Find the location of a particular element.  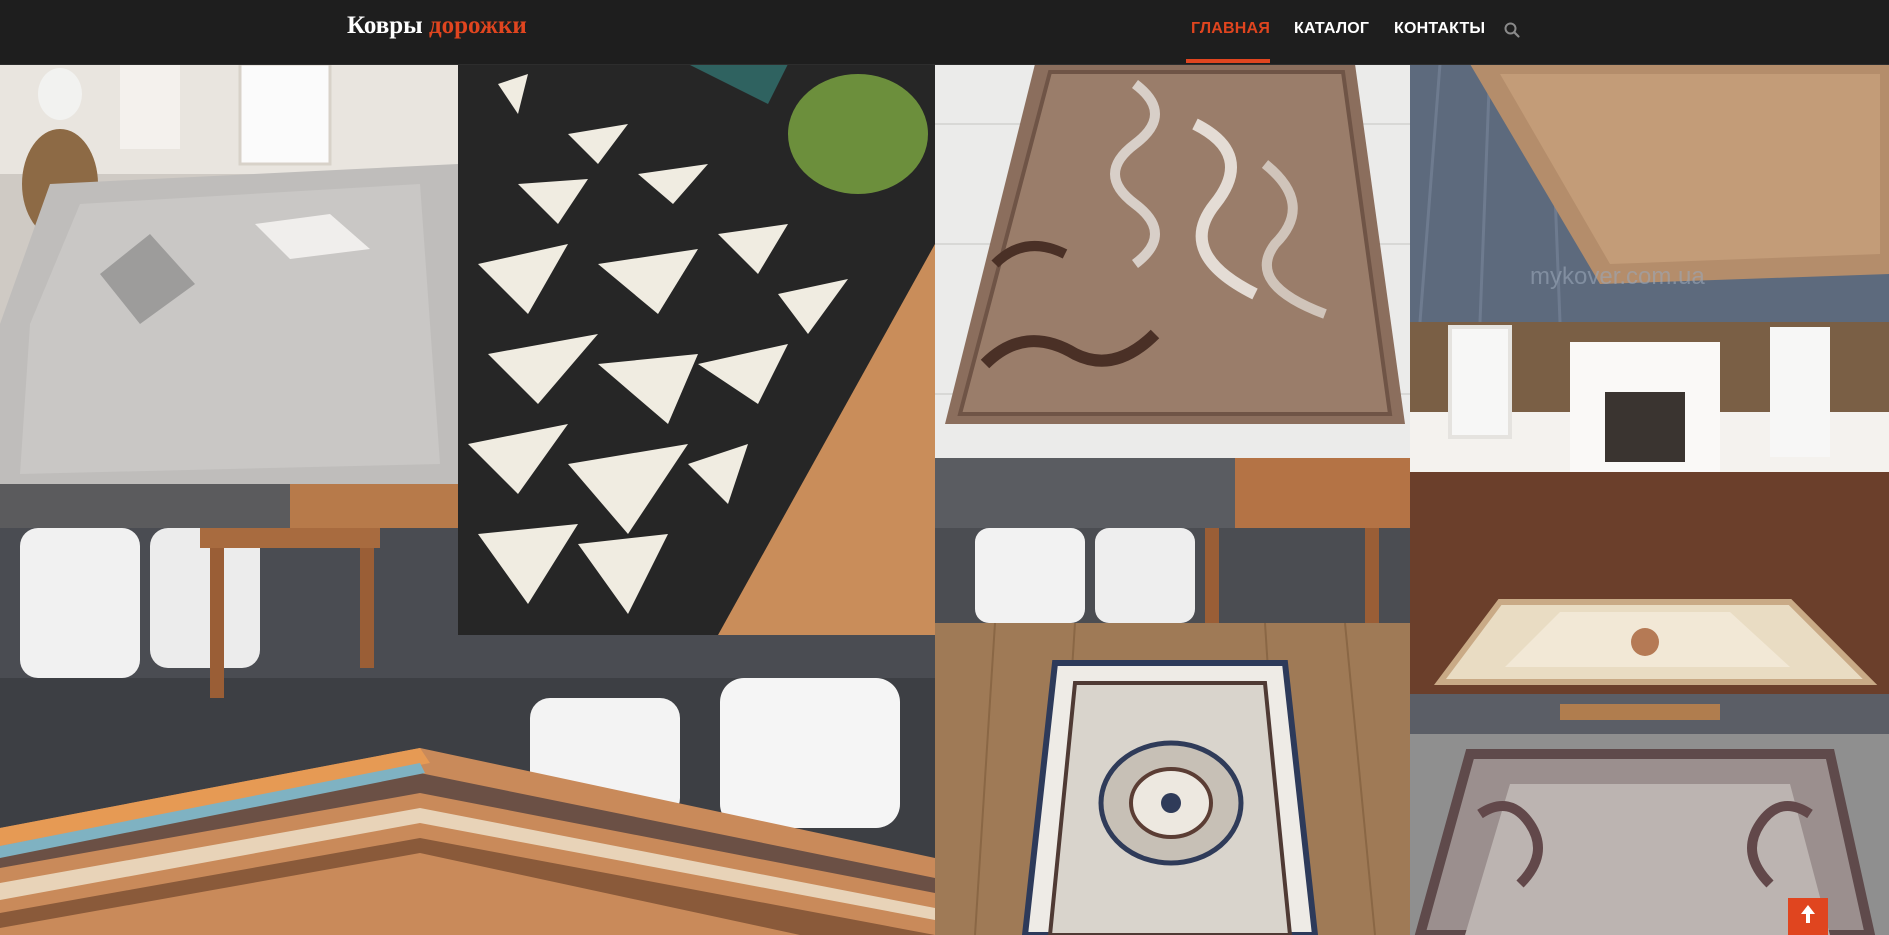

fluffy-gray-rug-photo is located at coordinates (229, 296).